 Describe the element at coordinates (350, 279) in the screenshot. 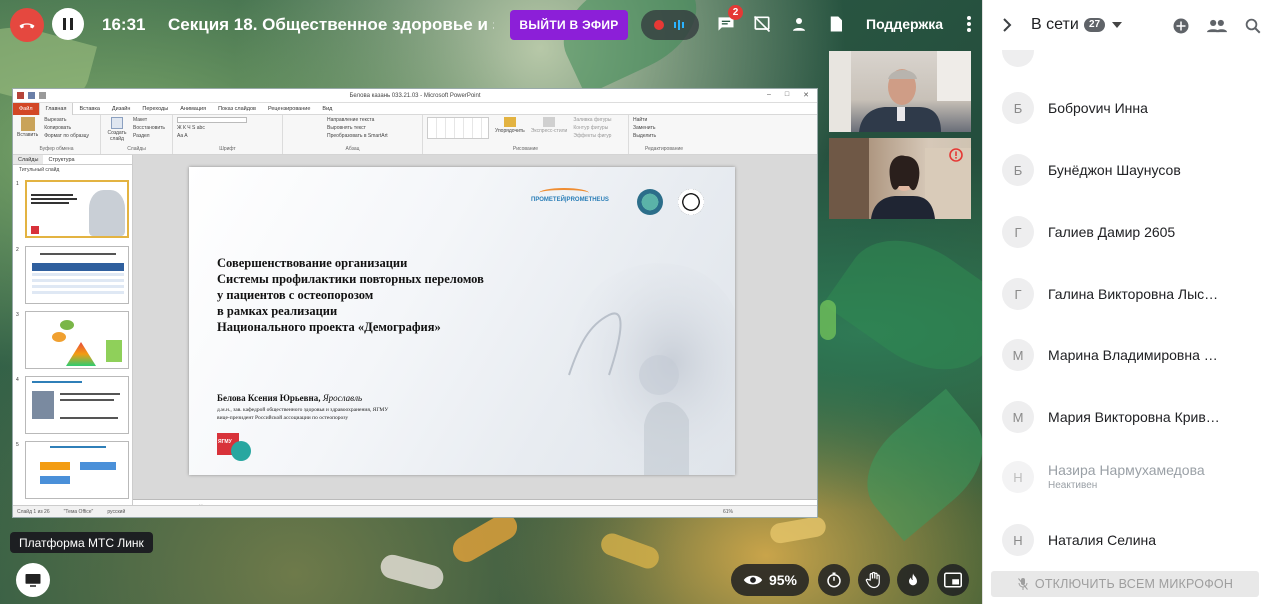

I see `slide-title-line: Системы профилактики повторных переломов` at that location.